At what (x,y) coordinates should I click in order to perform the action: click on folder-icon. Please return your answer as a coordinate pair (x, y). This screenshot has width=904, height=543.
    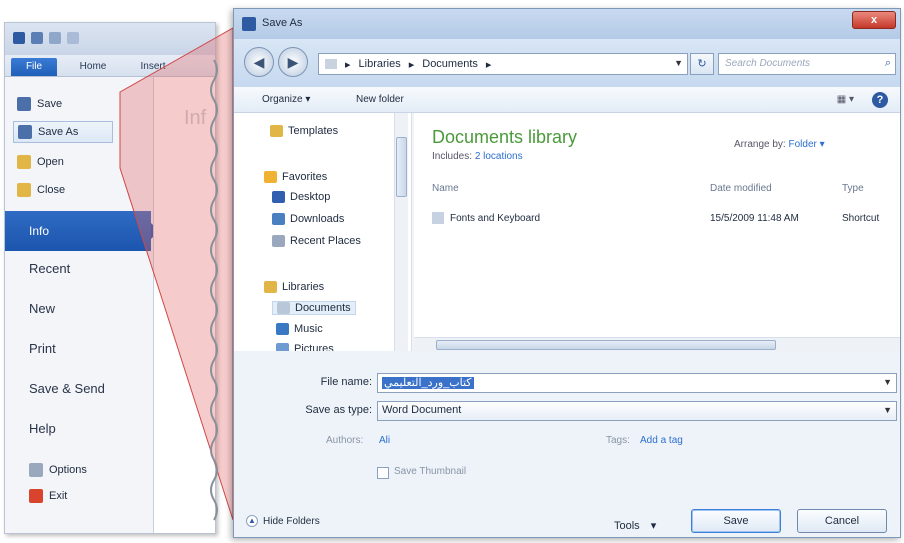
    Looking at the image, I should click on (331, 64).